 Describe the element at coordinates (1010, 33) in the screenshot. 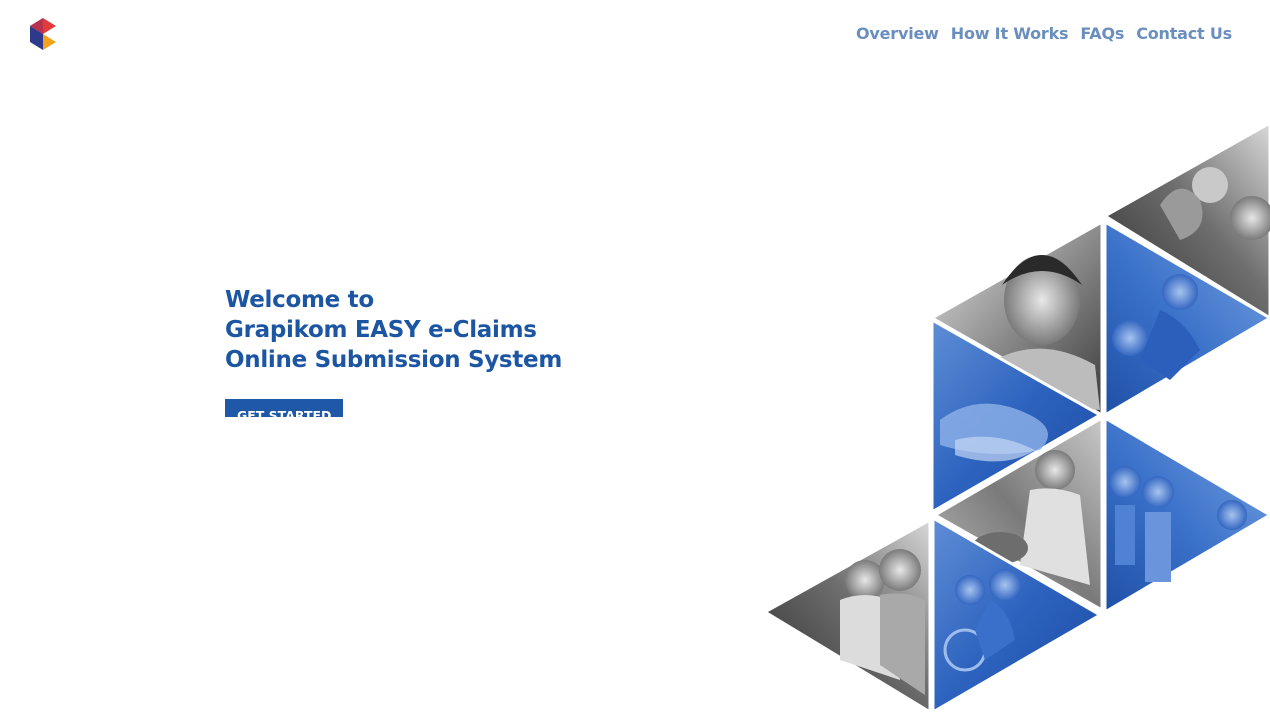

I see `nav-how-it-works: How It Works` at that location.